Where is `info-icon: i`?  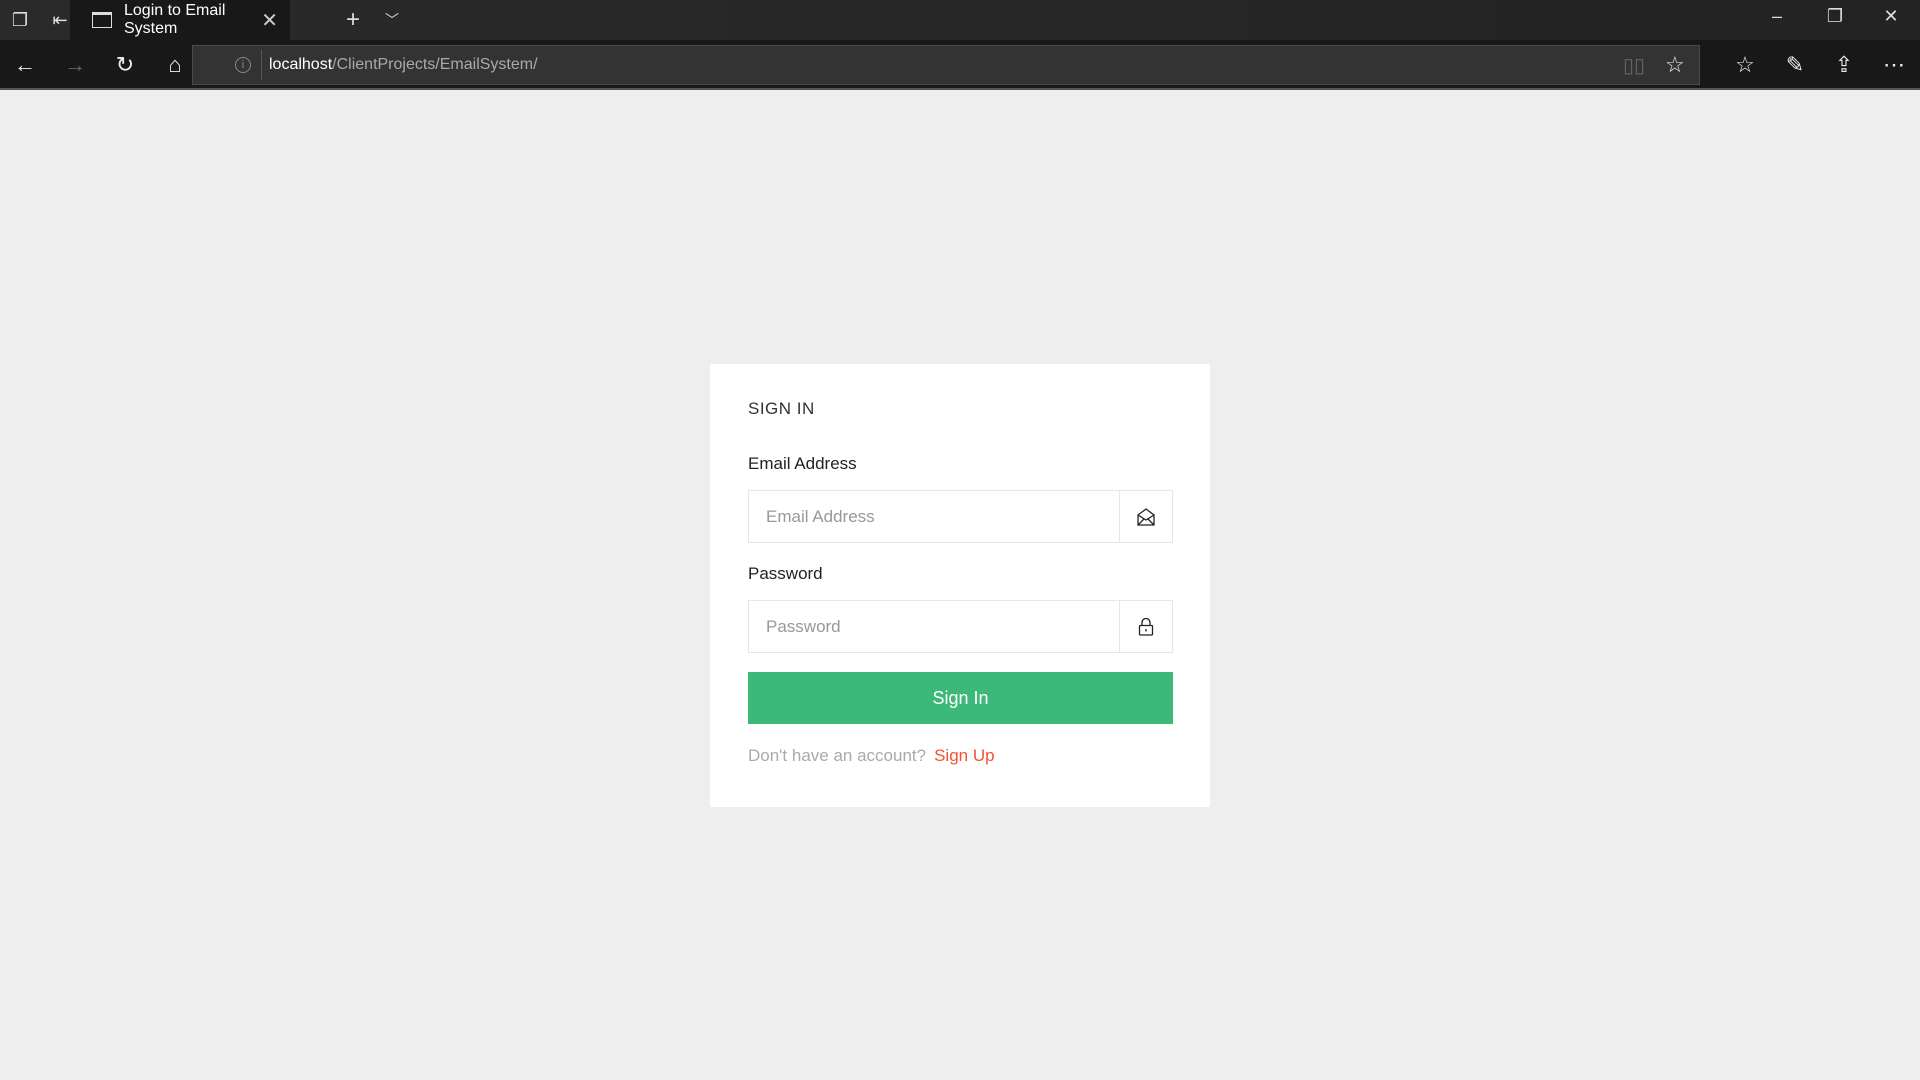
info-icon: i is located at coordinates (243, 65).